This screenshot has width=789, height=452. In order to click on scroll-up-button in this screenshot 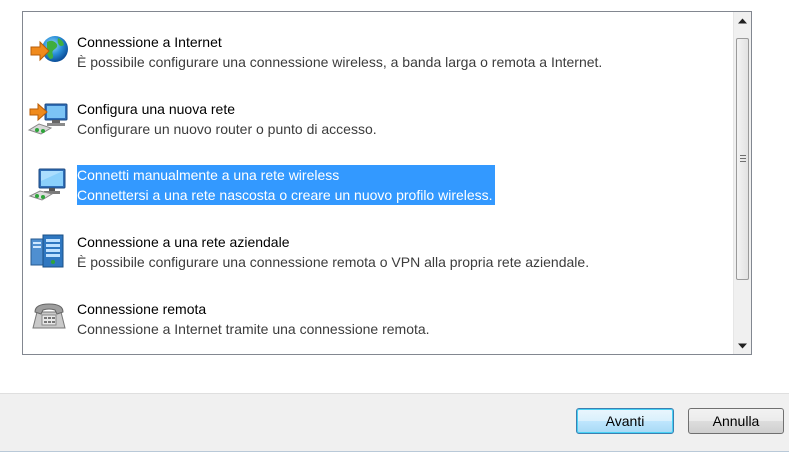, I will do `click(742, 20)`.